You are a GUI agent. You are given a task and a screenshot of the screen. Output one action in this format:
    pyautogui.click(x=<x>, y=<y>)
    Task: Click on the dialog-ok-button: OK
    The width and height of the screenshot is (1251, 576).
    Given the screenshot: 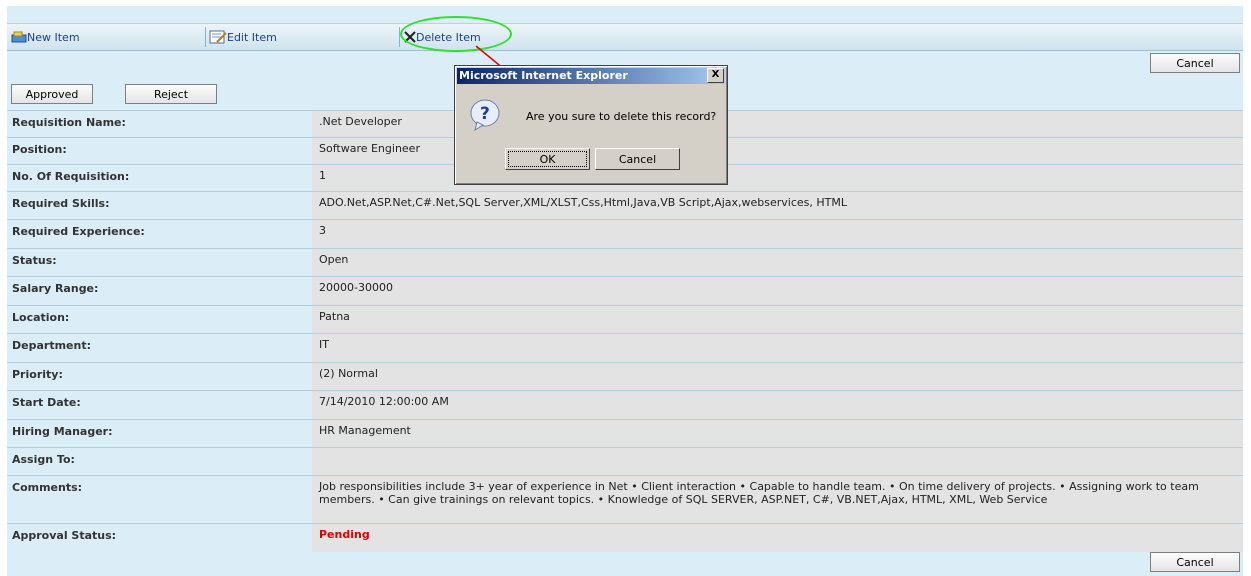 What is the action you would take?
    pyautogui.click(x=547, y=159)
    